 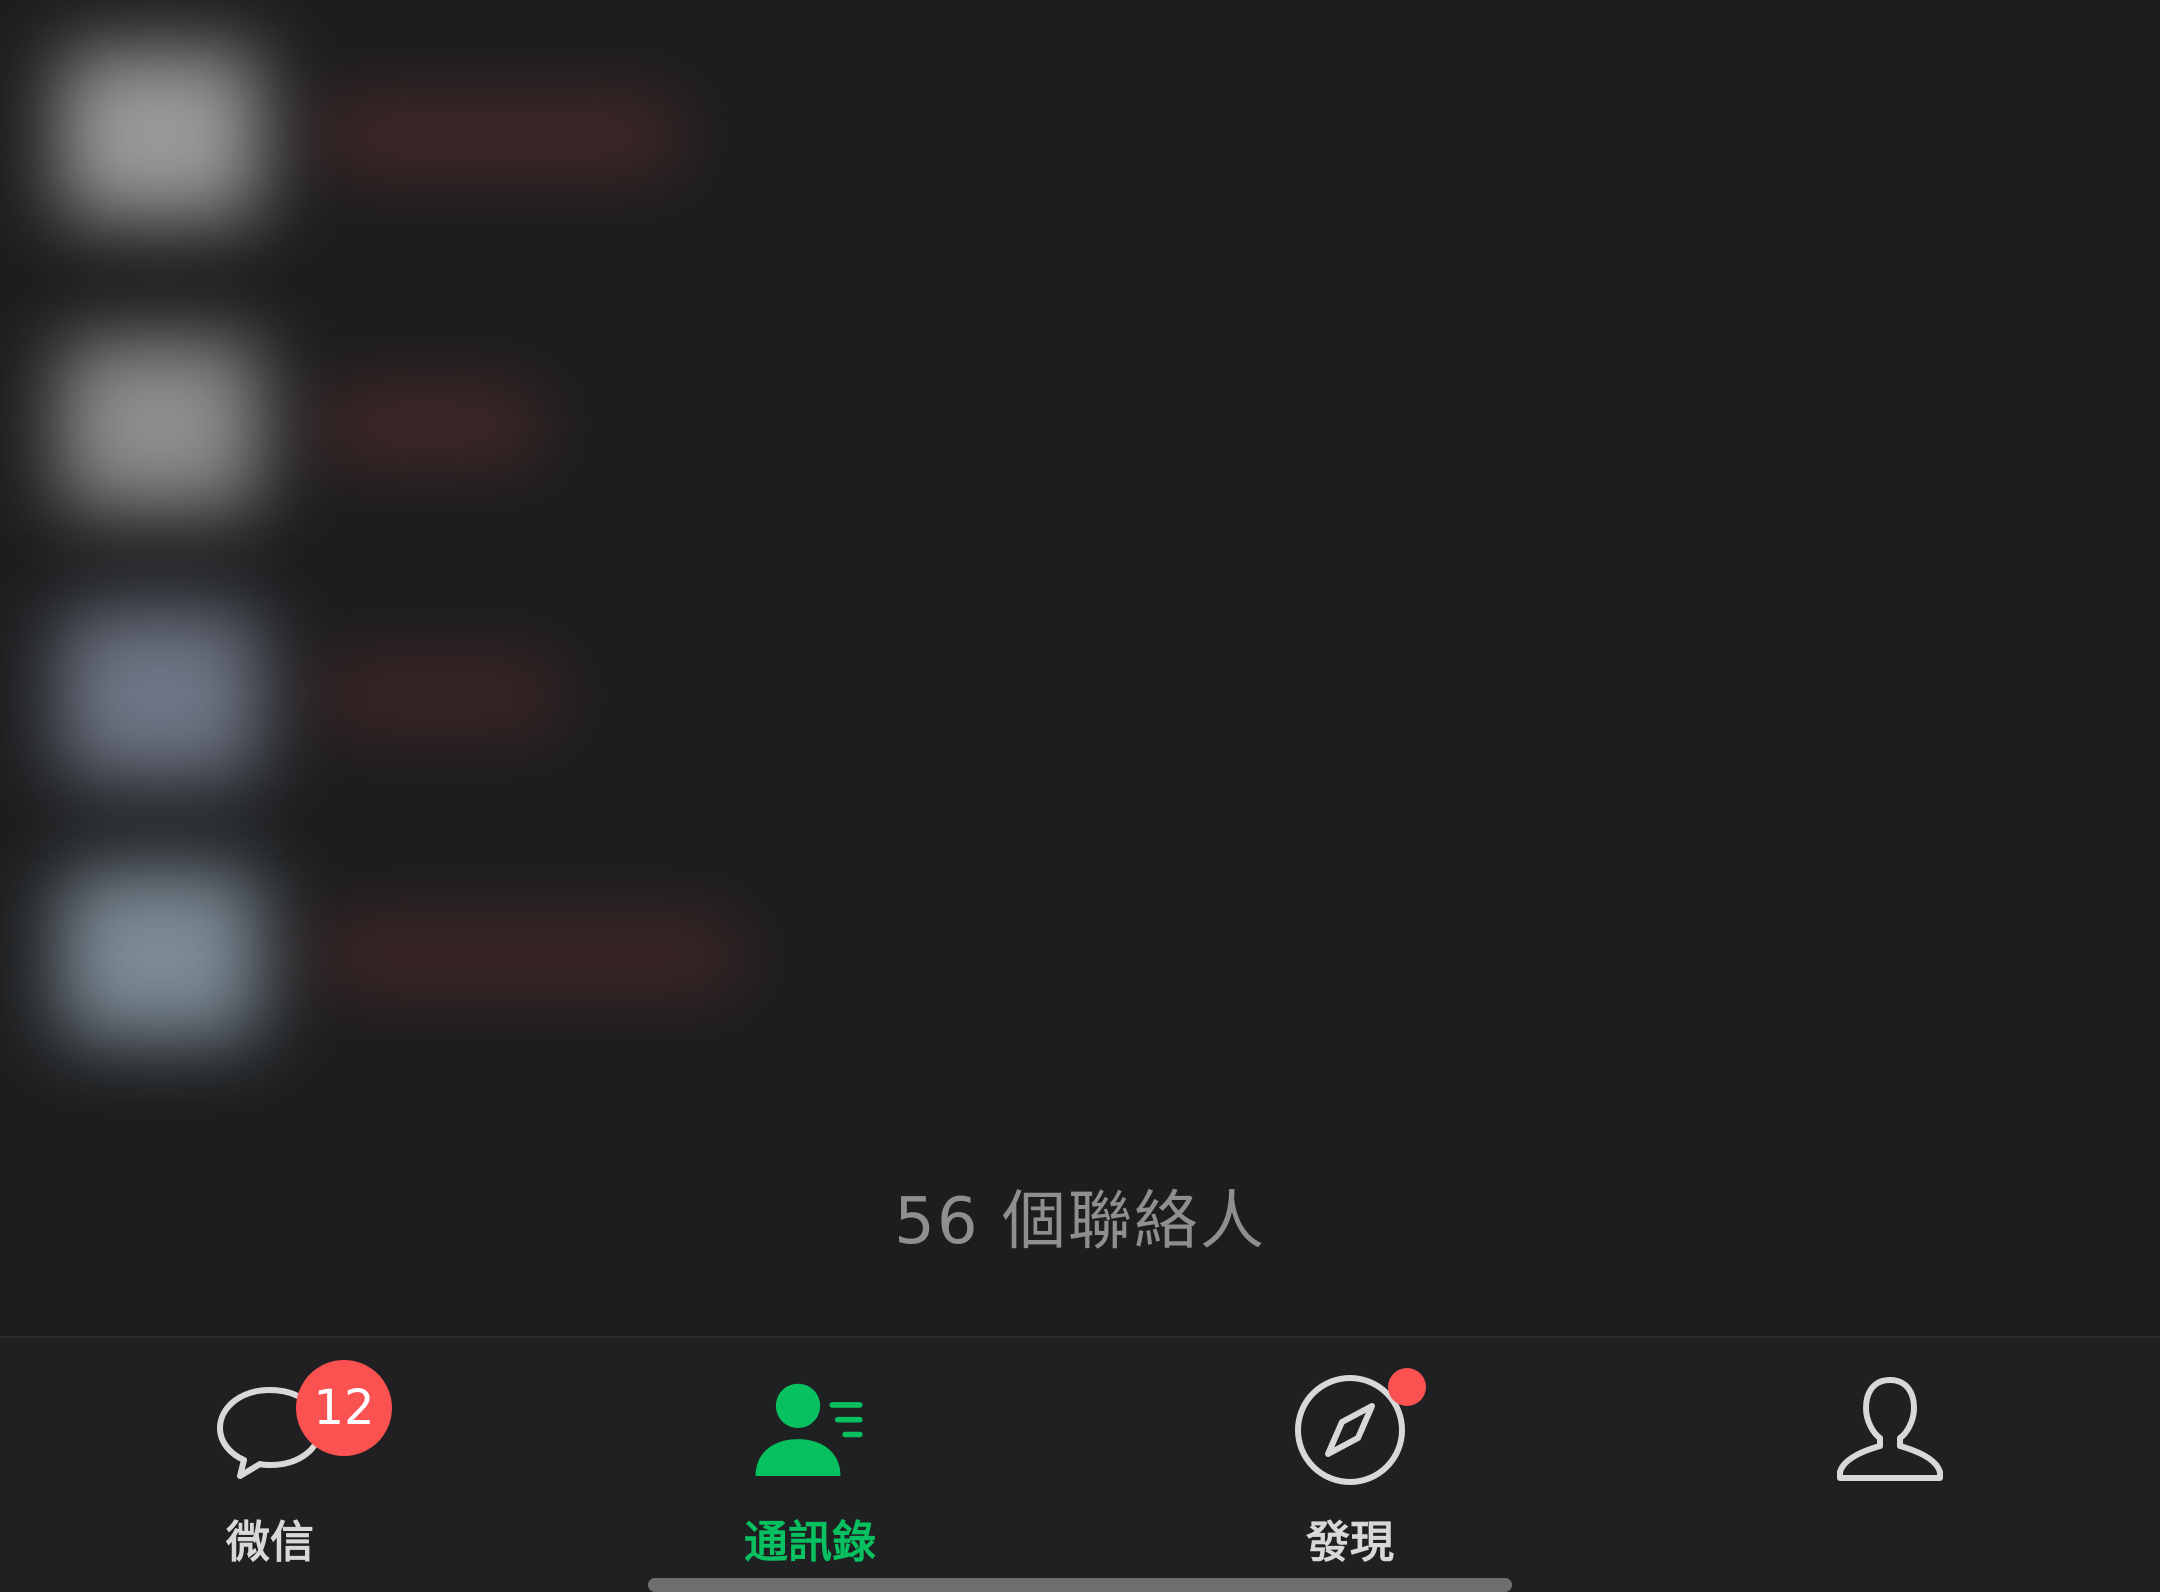 I want to click on person-icon, so click(x=1890, y=1429).